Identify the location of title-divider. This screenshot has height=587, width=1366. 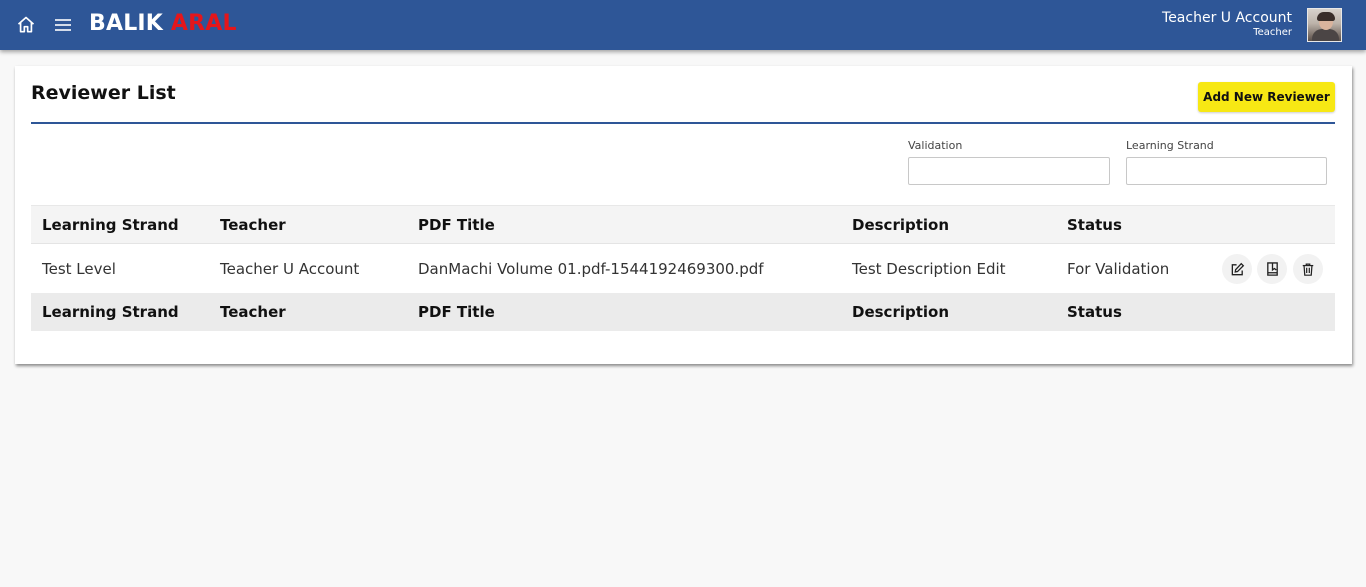
(683, 123).